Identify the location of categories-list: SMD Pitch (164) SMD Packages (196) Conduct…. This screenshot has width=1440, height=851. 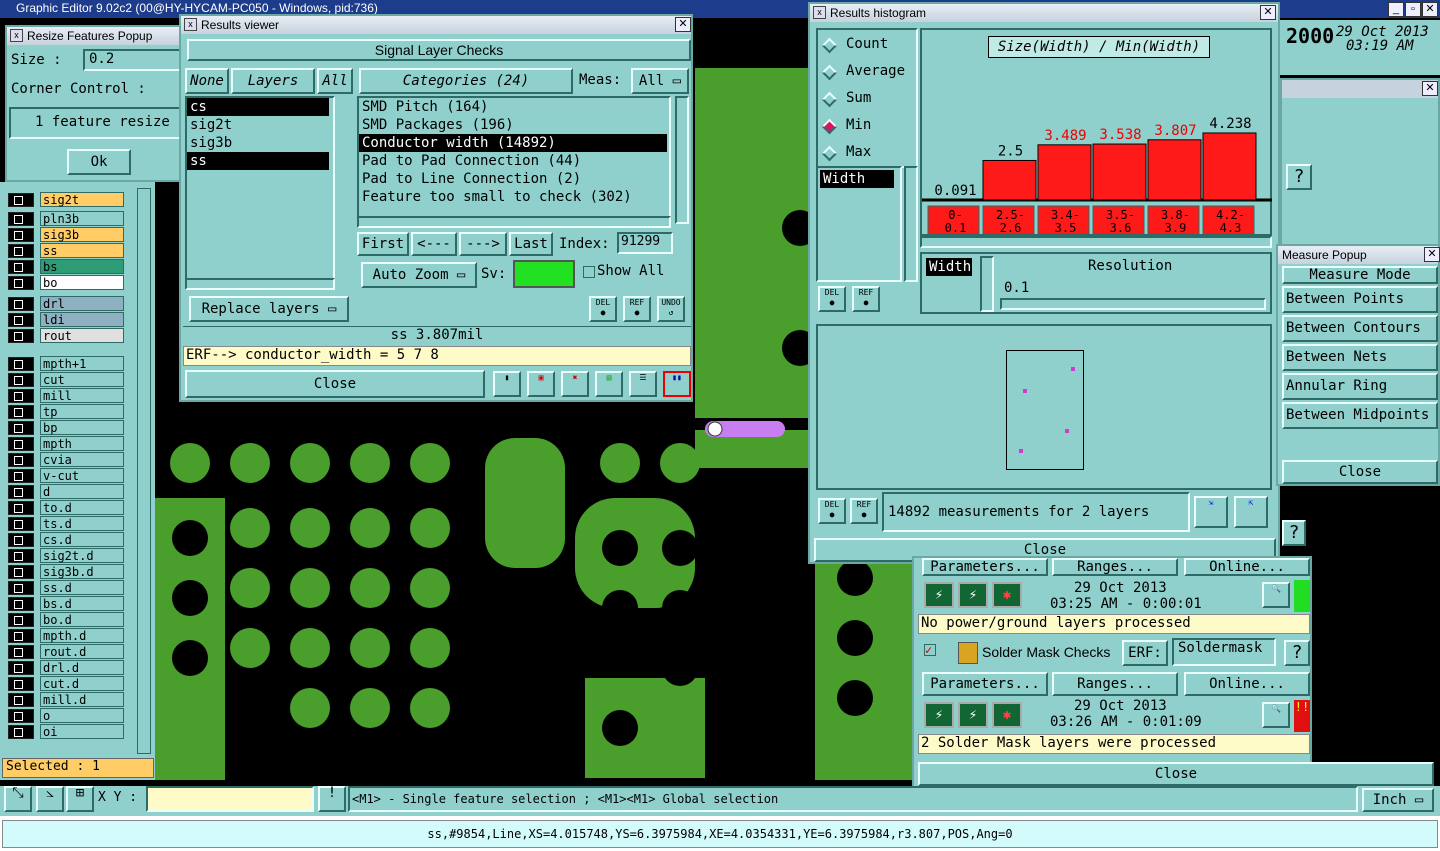
(514, 160).